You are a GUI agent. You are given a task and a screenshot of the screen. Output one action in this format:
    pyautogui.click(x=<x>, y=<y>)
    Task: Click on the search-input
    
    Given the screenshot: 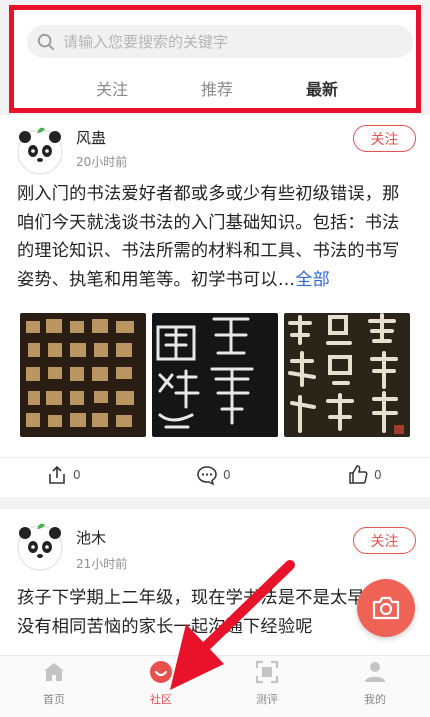 What is the action you would take?
    pyautogui.click(x=223, y=41)
    